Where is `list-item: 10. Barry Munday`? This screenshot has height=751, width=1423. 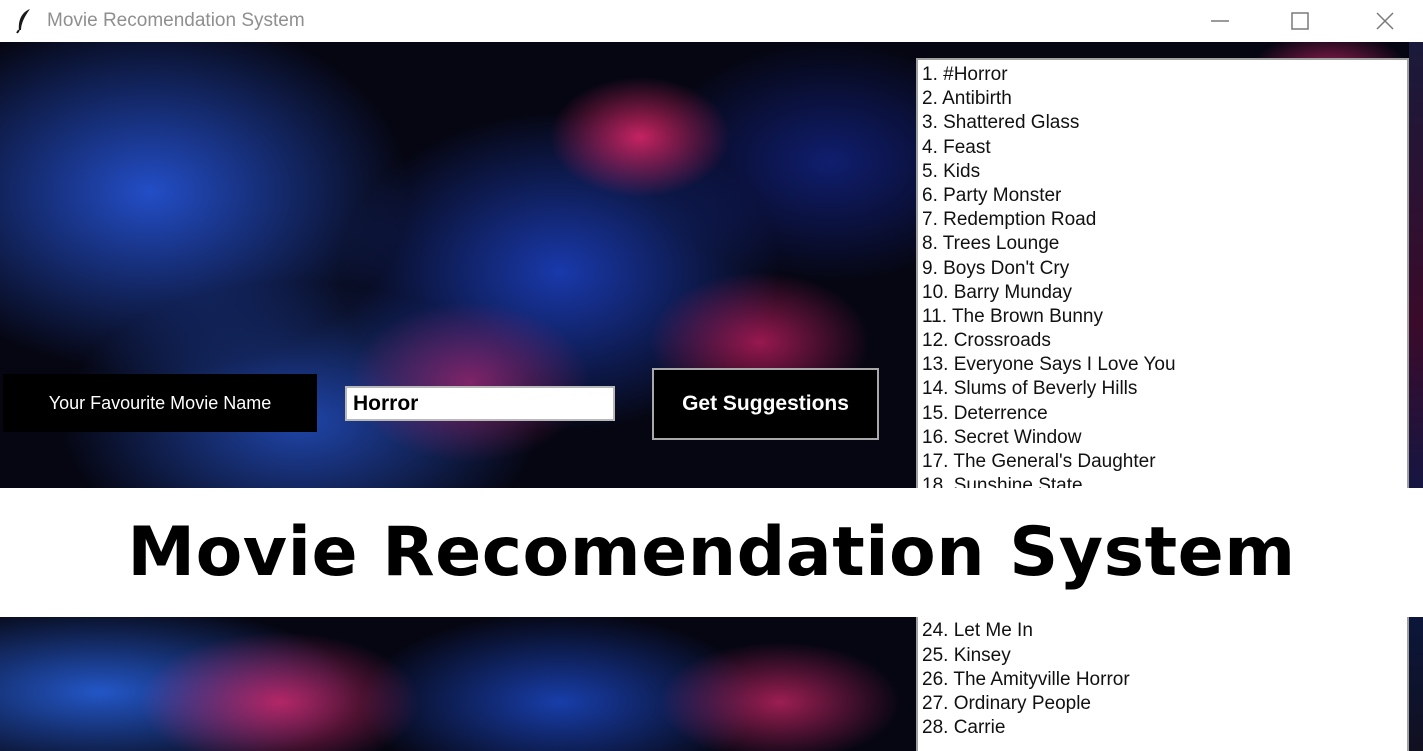 list-item: 10. Barry Munday is located at coordinates (1162, 293).